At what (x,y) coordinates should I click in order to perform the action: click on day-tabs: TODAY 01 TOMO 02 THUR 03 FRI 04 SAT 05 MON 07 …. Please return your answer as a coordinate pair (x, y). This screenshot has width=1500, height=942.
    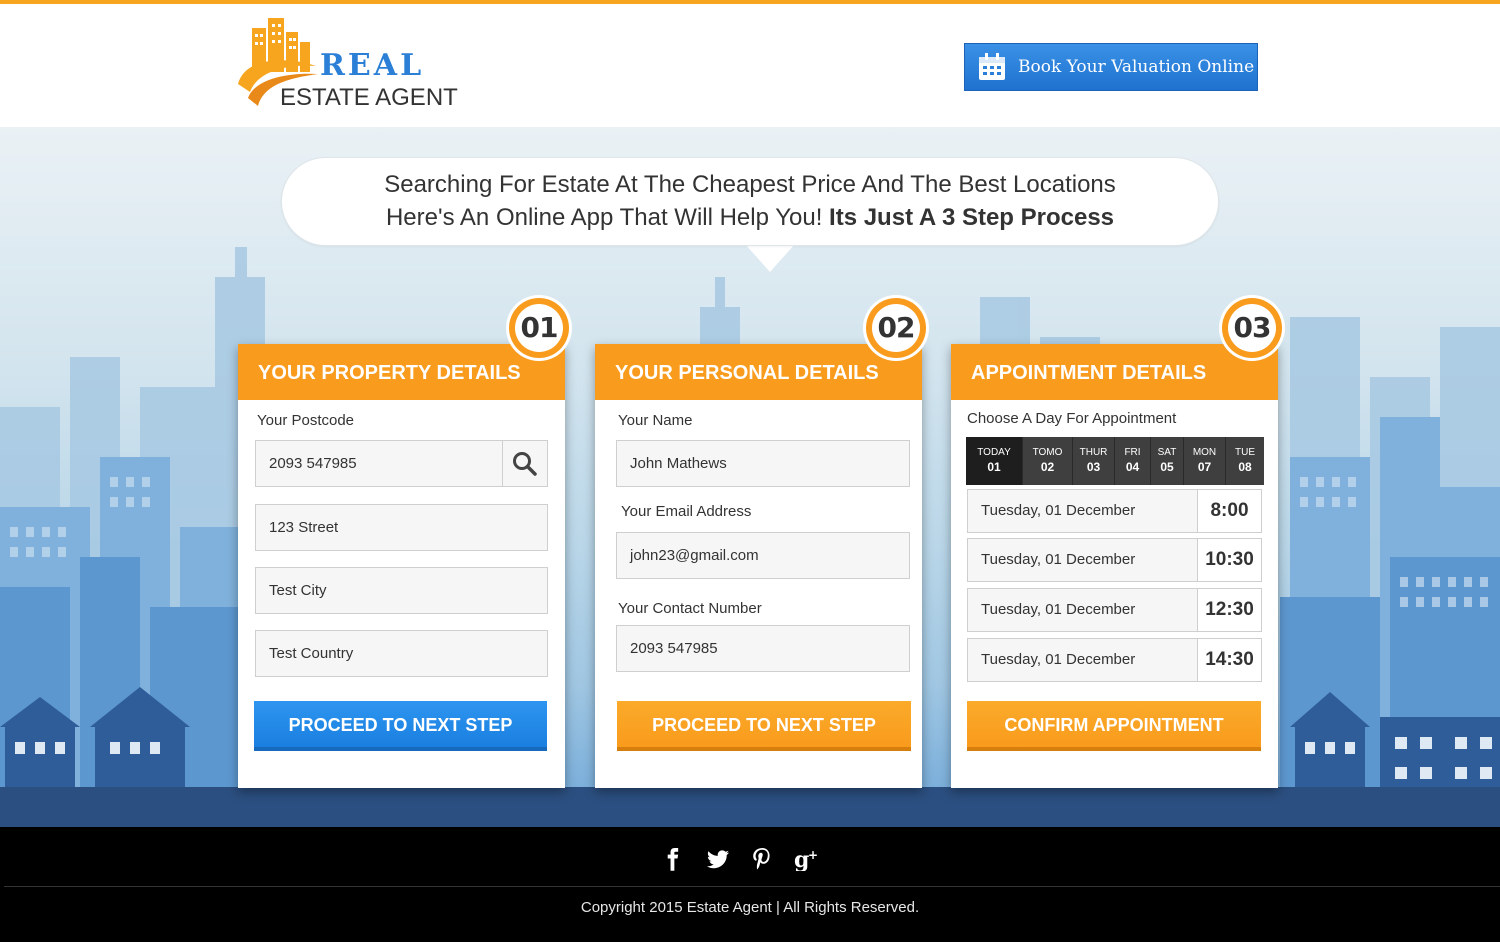
    Looking at the image, I should click on (1115, 461).